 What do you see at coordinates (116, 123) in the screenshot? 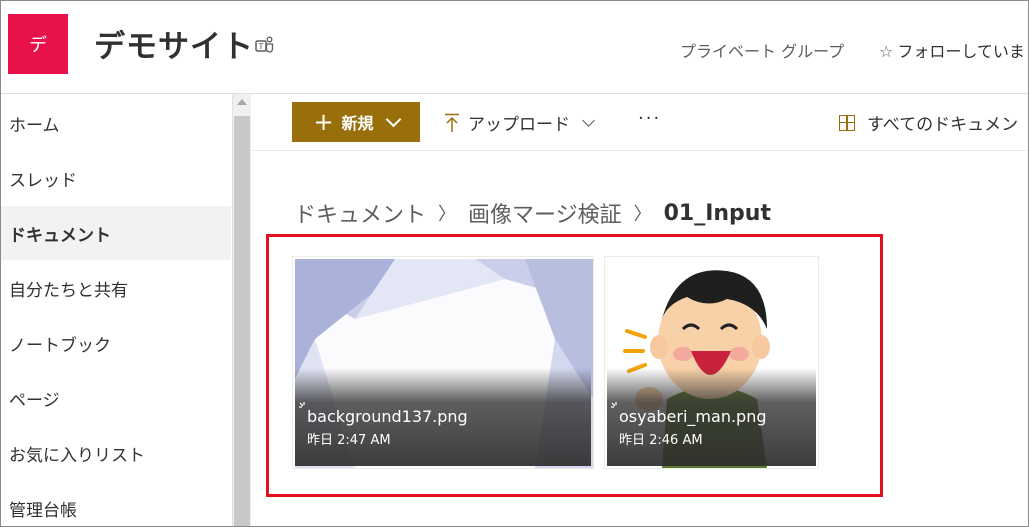
I see `nav-item-home: ホーム` at bounding box center [116, 123].